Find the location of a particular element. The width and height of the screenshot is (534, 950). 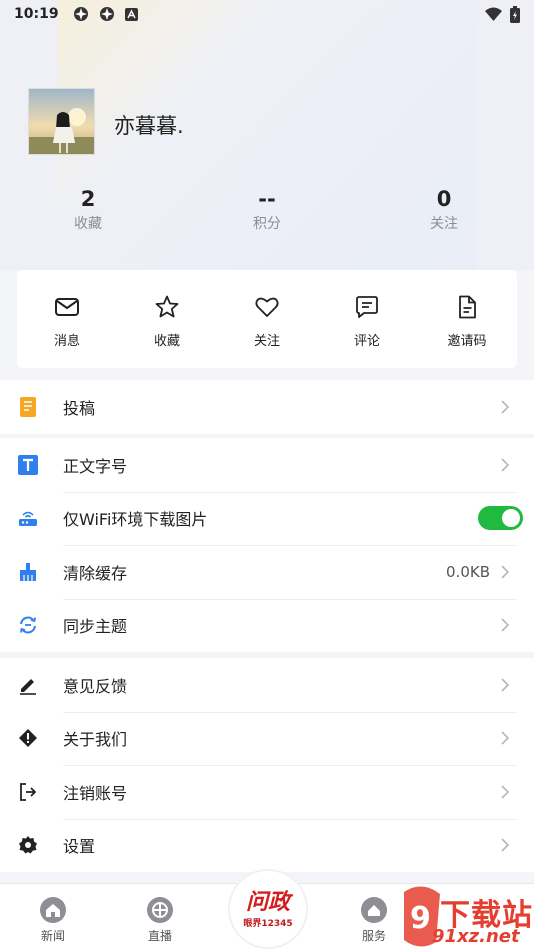

wenzheng-title: 问政 is located at coordinates (267, 901).